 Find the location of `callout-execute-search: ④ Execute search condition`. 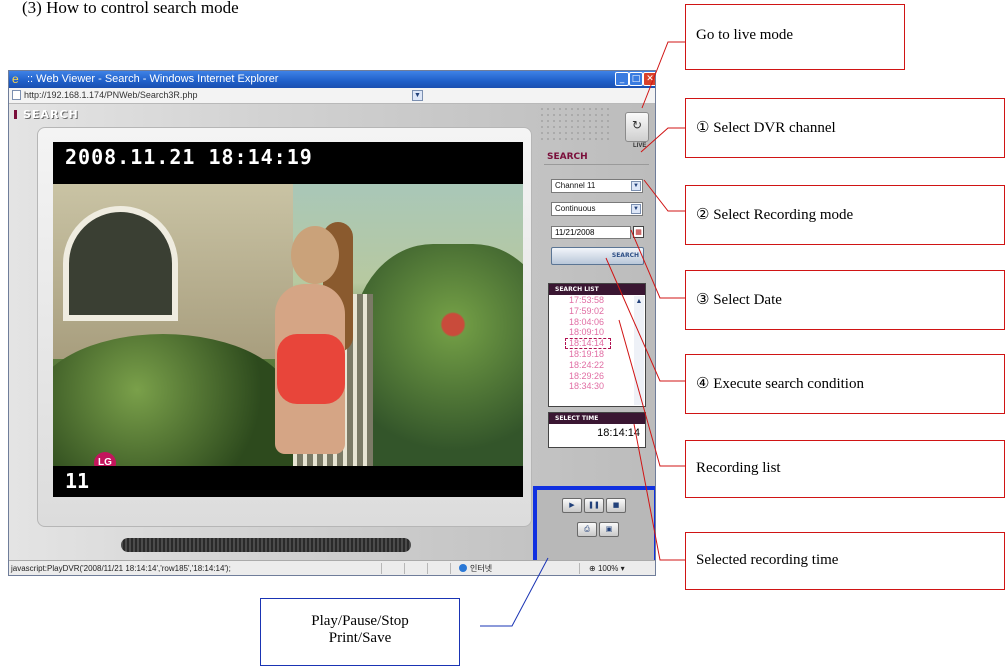

callout-execute-search: ④ Execute search condition is located at coordinates (845, 384).